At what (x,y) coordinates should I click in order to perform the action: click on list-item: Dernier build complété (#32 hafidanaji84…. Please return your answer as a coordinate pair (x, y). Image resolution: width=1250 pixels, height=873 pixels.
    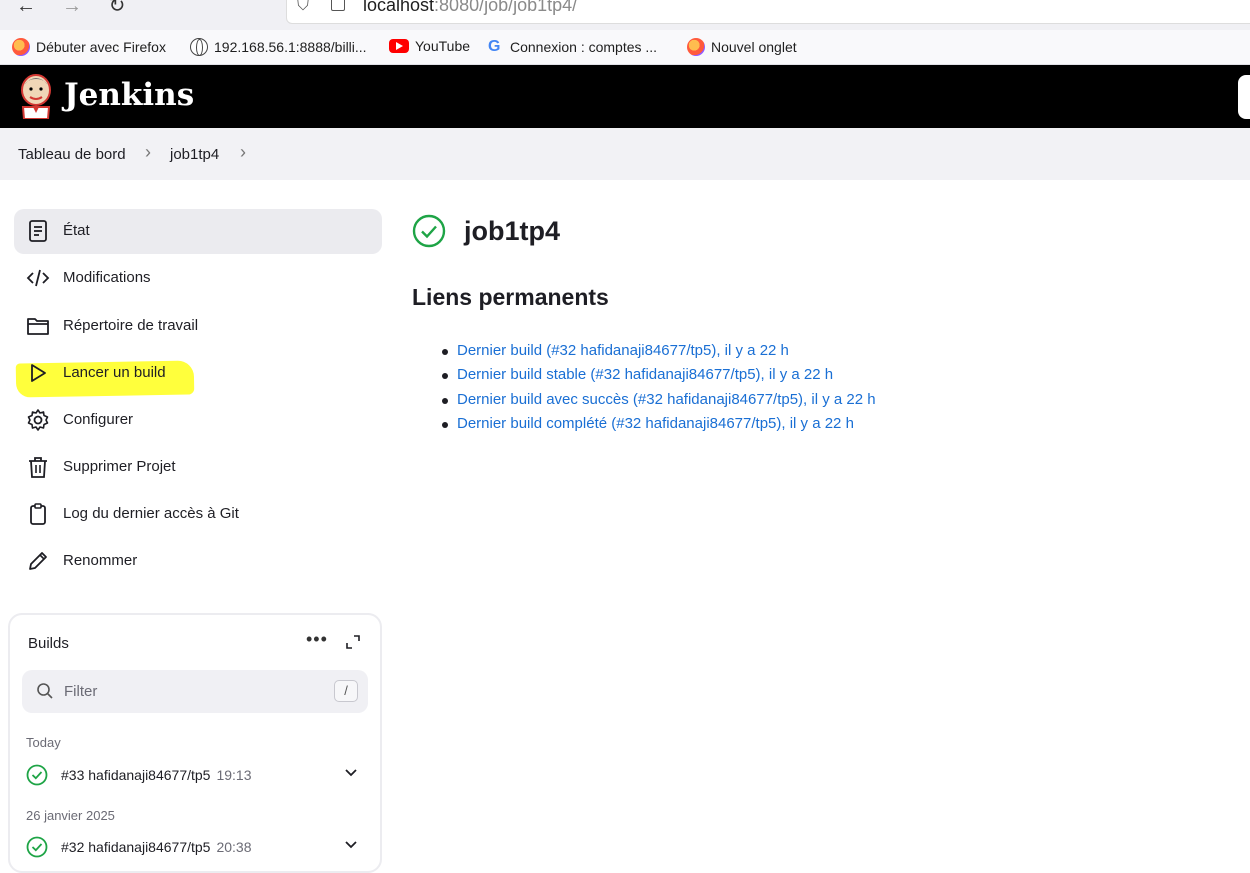
    Looking at the image, I should click on (659, 427).